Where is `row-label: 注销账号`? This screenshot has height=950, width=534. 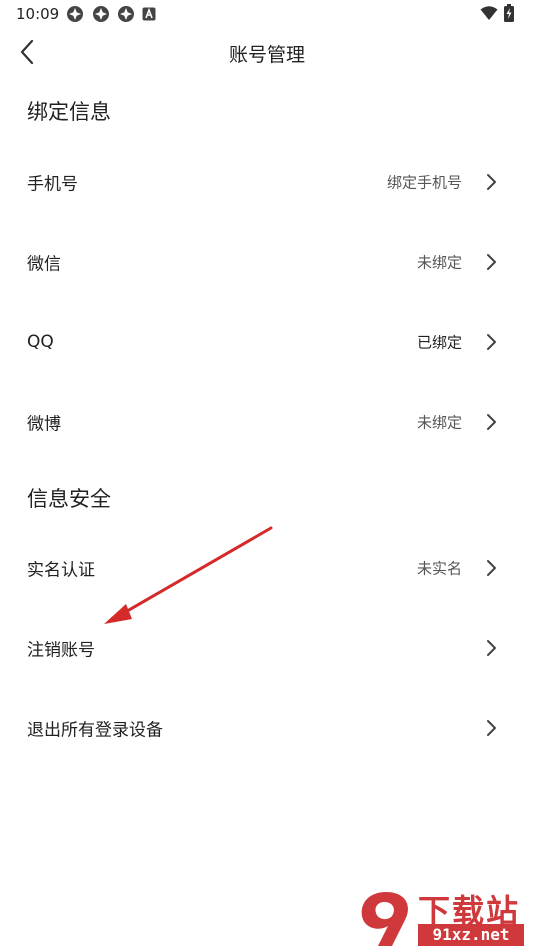
row-label: 注销账号 is located at coordinates (61, 650).